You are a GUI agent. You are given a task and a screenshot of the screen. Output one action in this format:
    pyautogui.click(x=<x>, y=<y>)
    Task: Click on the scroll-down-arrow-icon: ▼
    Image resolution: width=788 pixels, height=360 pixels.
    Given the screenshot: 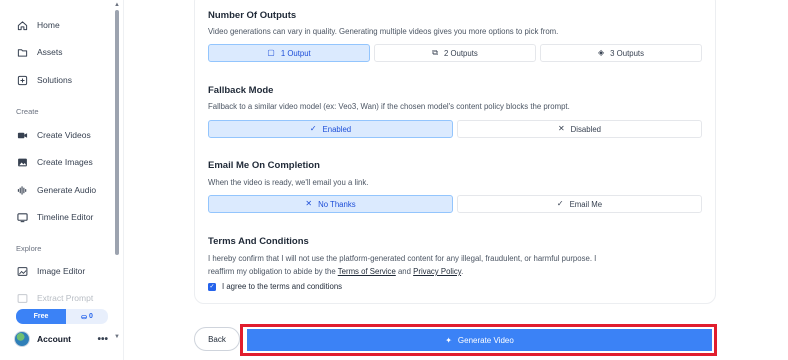 What is the action you would take?
    pyautogui.click(x=117, y=337)
    